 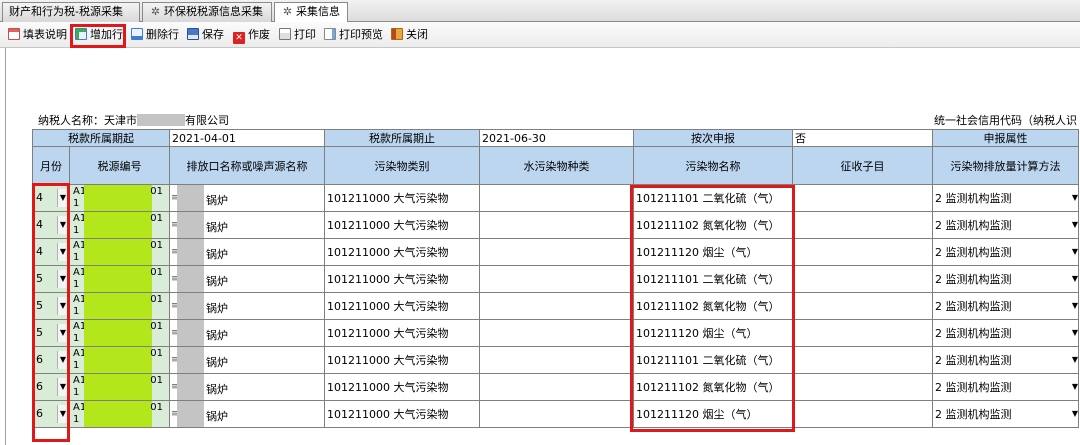 I want to click on tab-tax-source-collection: 财产和行为税-税源采集, so click(x=71, y=12).